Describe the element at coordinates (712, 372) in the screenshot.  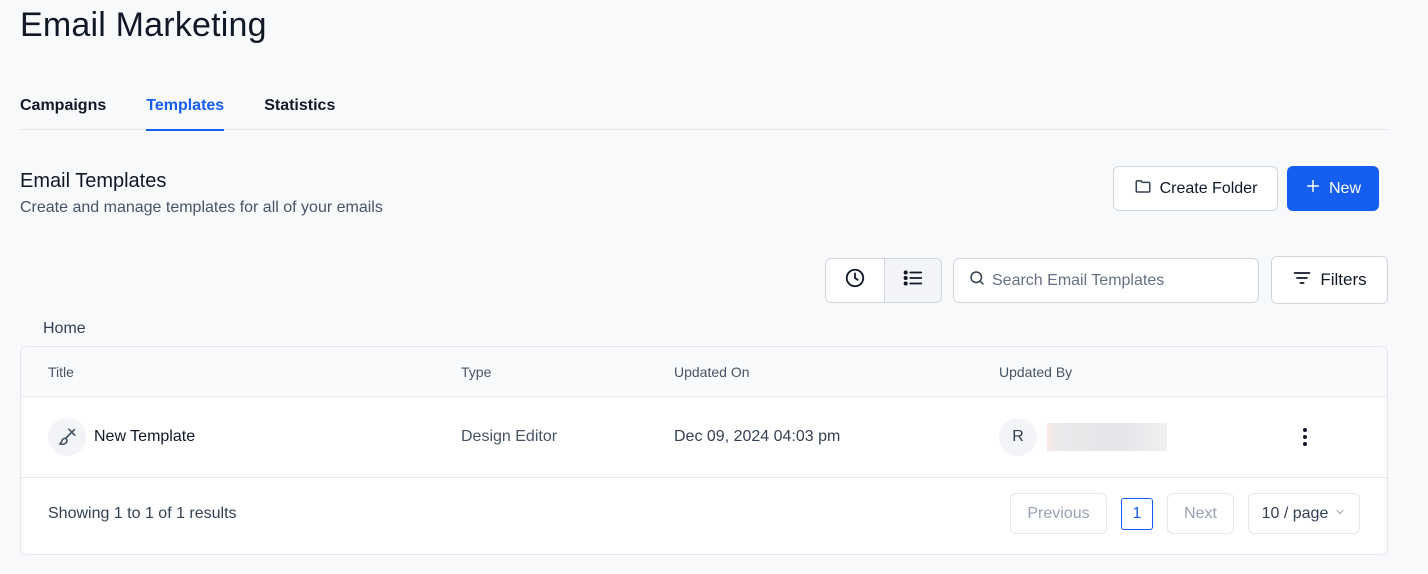
I see `column-header-updated-on: Updated On` at that location.